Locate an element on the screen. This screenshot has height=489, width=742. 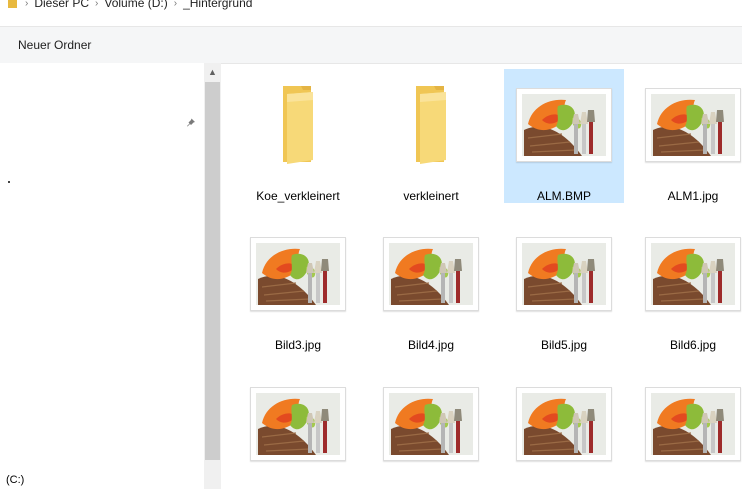
file-item: Bild3.jpg is located at coordinates (298, 285).